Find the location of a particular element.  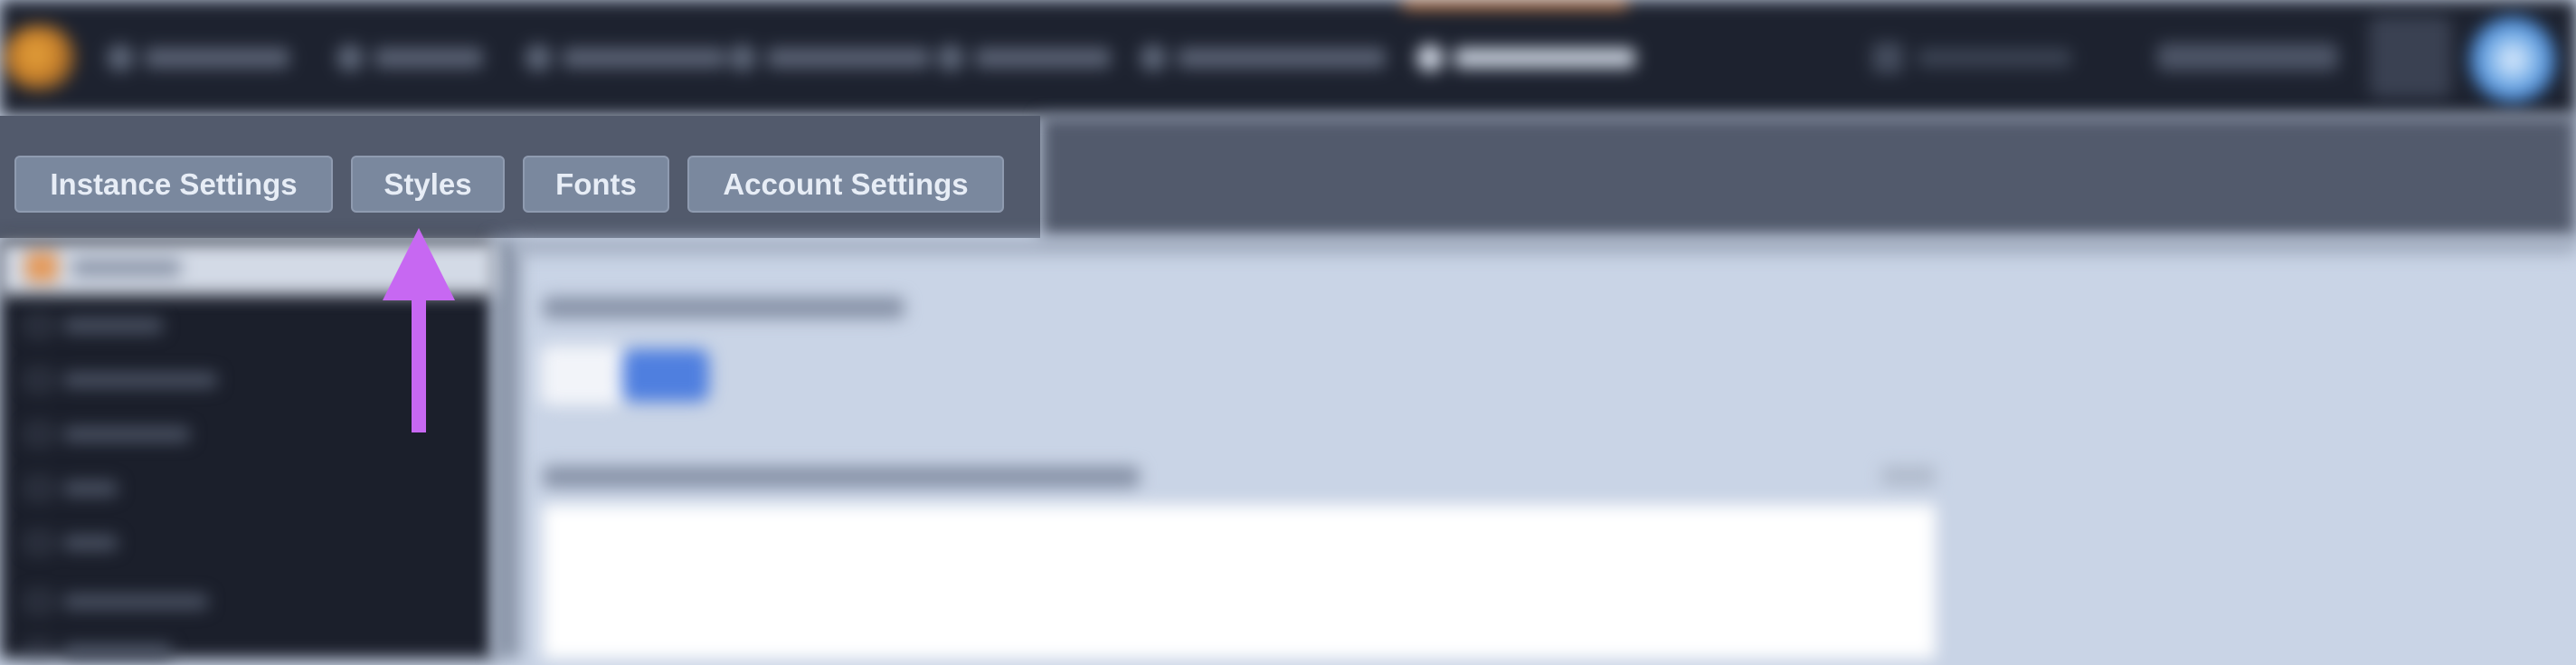

nav-item-settings is located at coordinates (1525, 58).